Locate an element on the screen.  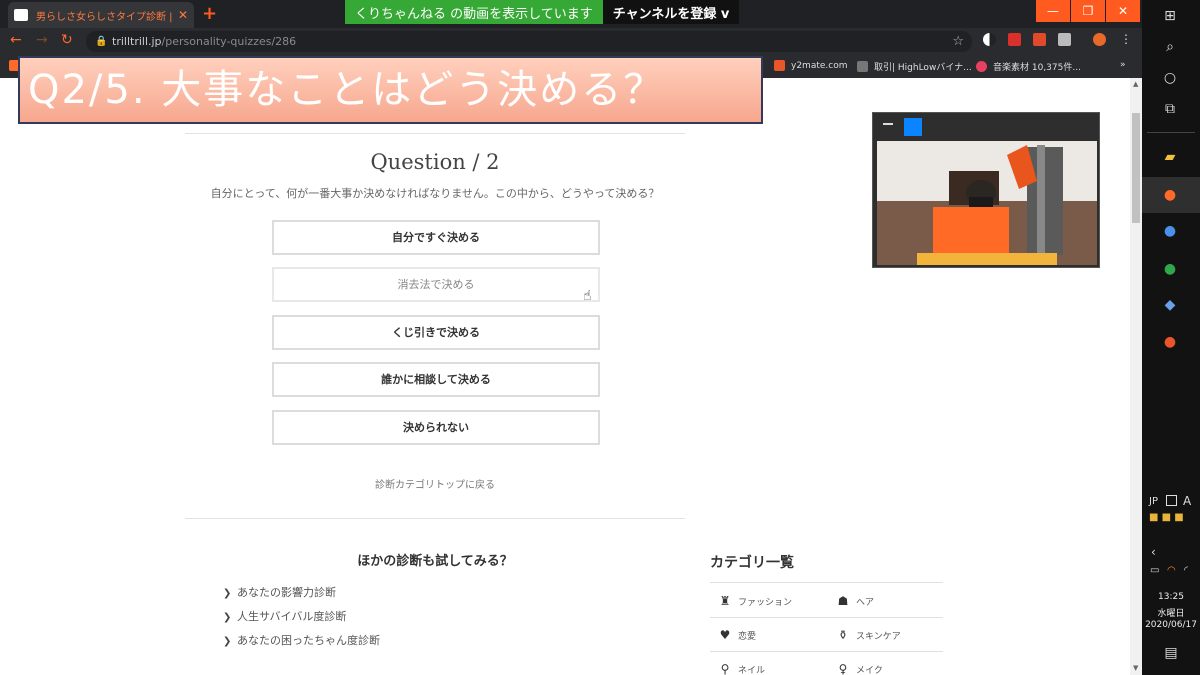
file-explorer-icon: ▰ is located at coordinates (1170, 157).